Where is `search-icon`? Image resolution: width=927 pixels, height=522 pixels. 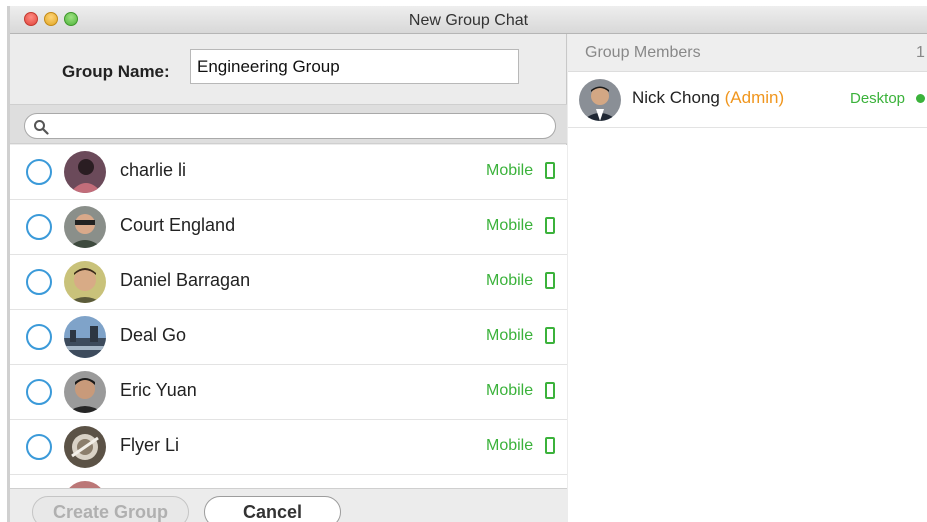 search-icon is located at coordinates (41, 127).